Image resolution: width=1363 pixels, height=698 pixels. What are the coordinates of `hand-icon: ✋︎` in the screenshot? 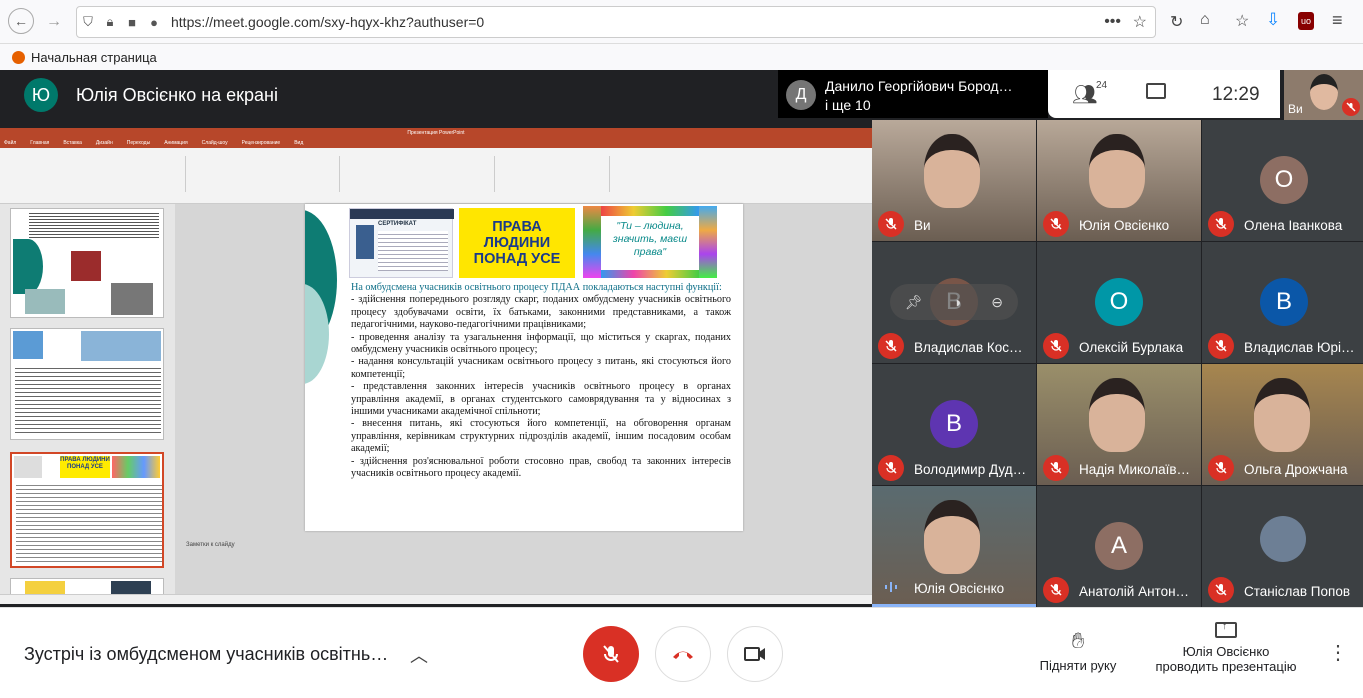 It's located at (1078, 641).